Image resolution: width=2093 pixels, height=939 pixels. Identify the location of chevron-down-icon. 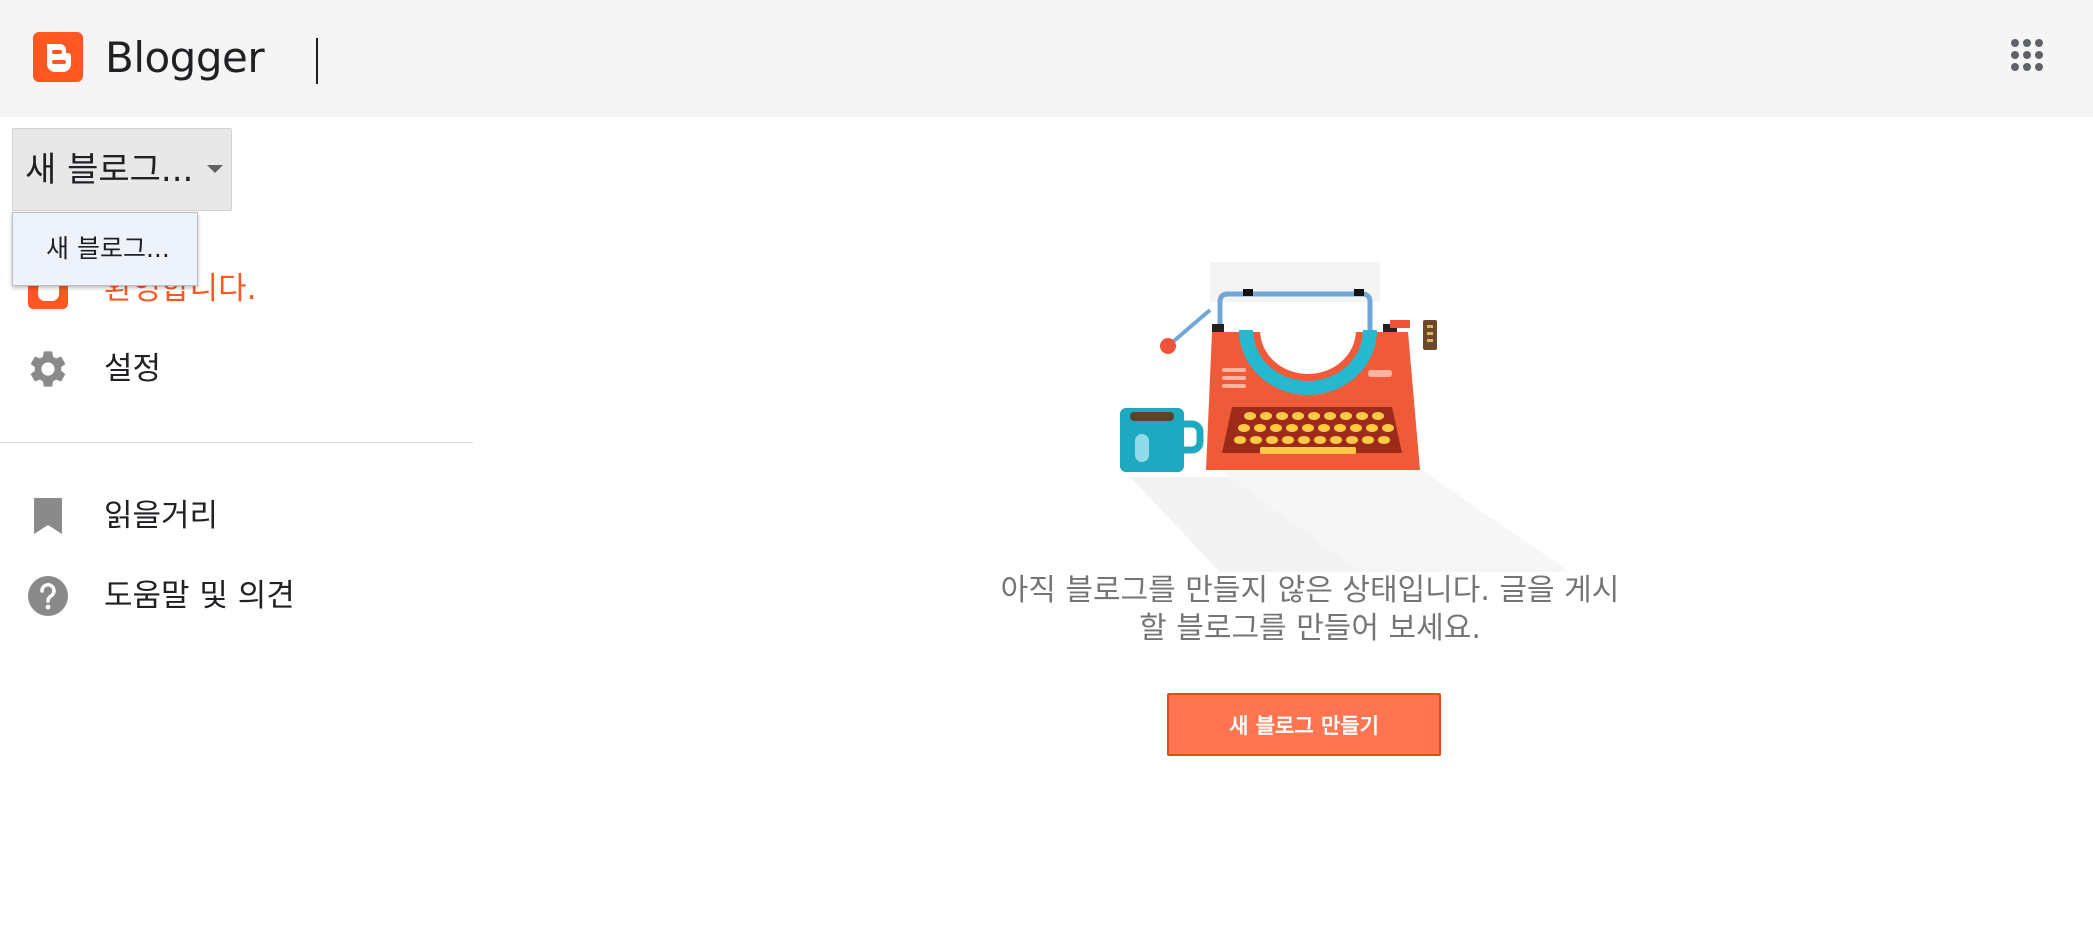
(215, 169).